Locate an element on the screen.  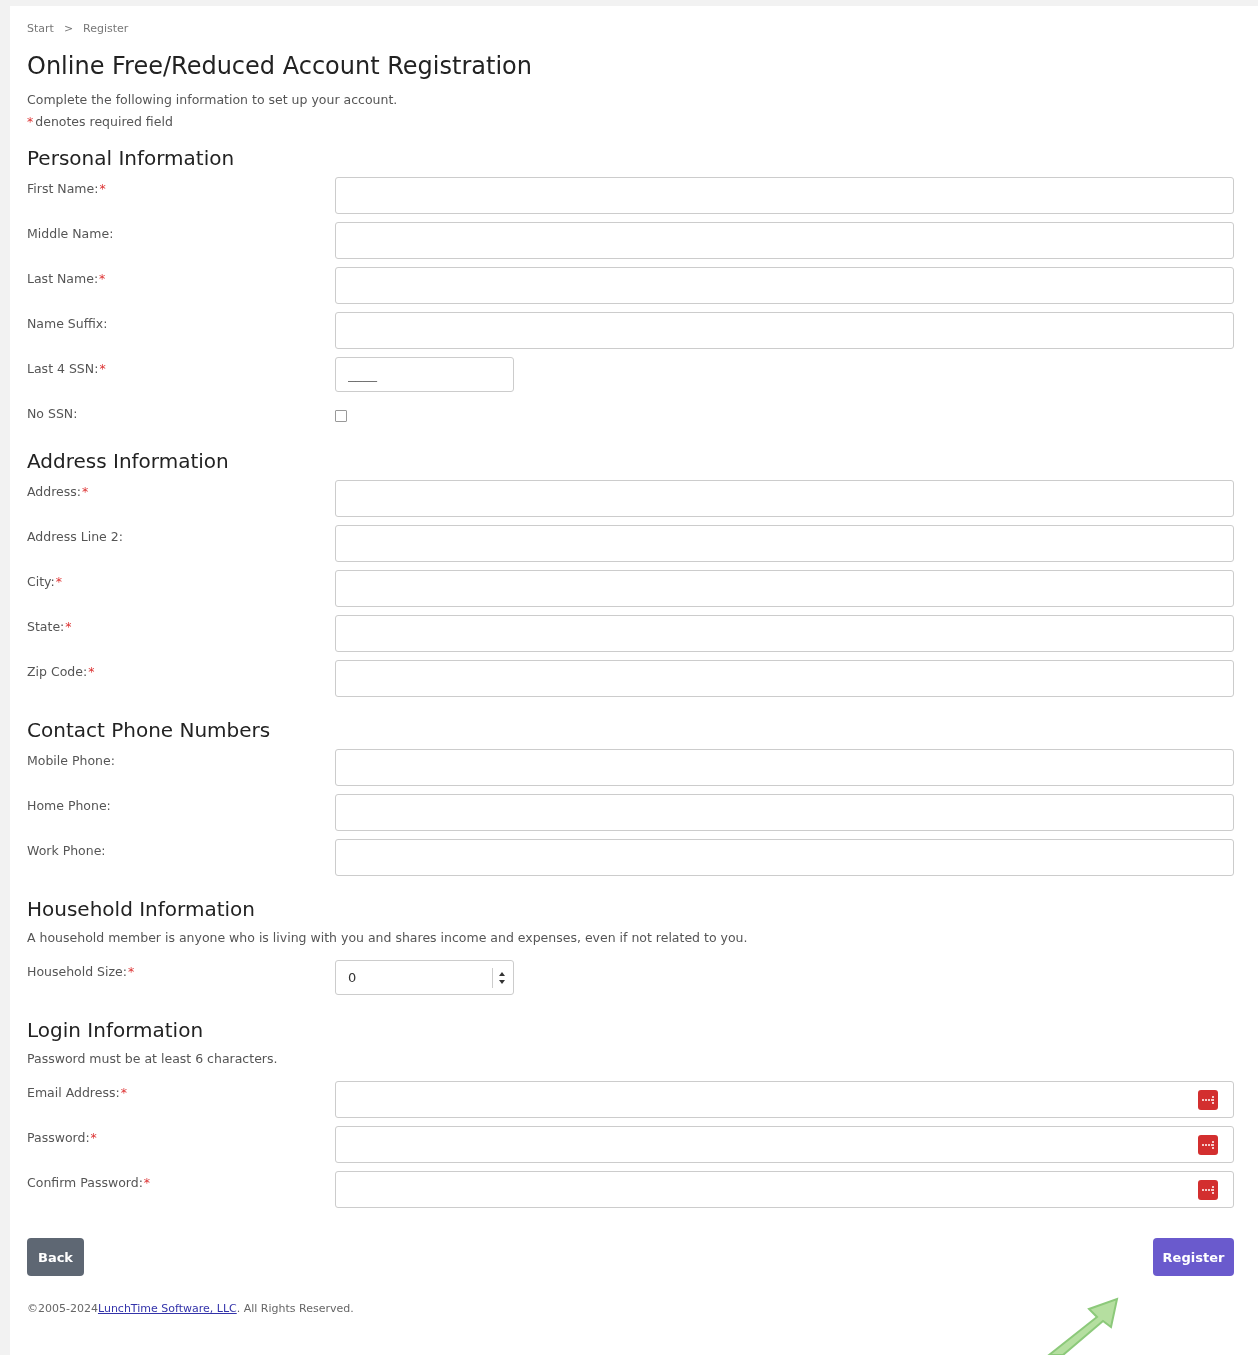
section-heading: Login Information is located at coordinates (116, 1030).